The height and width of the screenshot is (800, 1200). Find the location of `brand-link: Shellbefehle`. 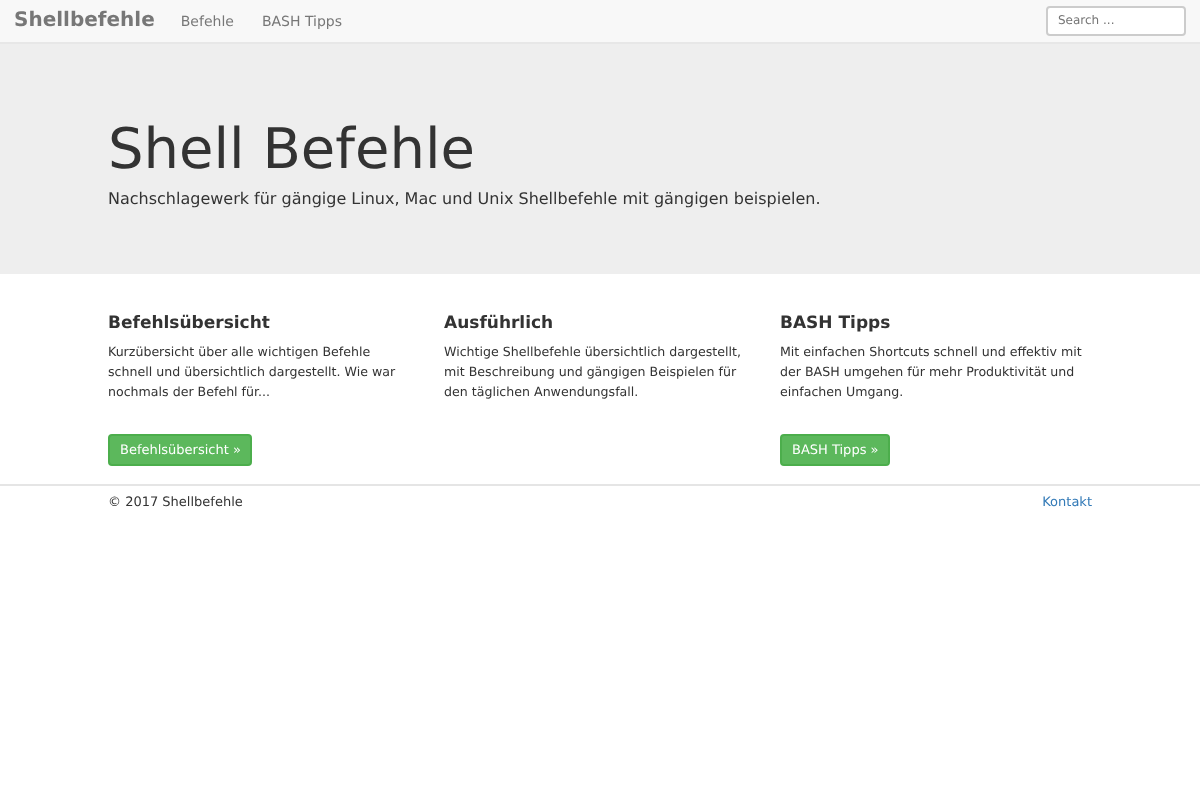

brand-link: Shellbefehle is located at coordinates (84, 21).